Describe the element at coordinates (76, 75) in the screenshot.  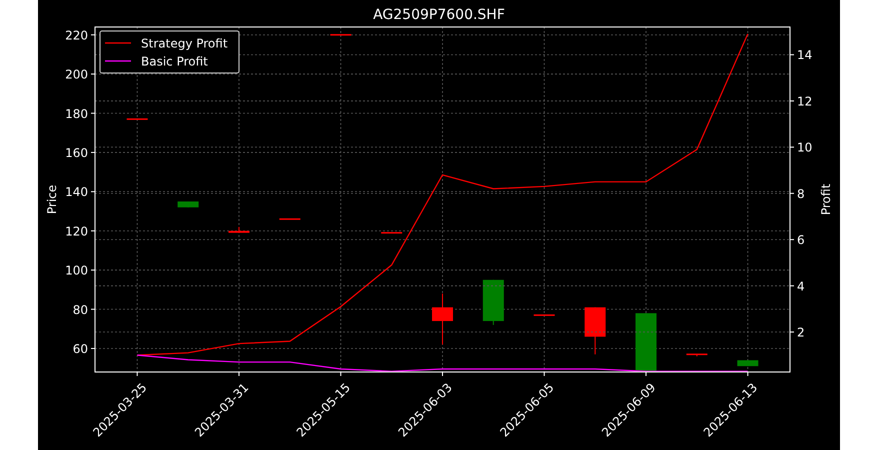
I see `tick-label: 200` at that location.